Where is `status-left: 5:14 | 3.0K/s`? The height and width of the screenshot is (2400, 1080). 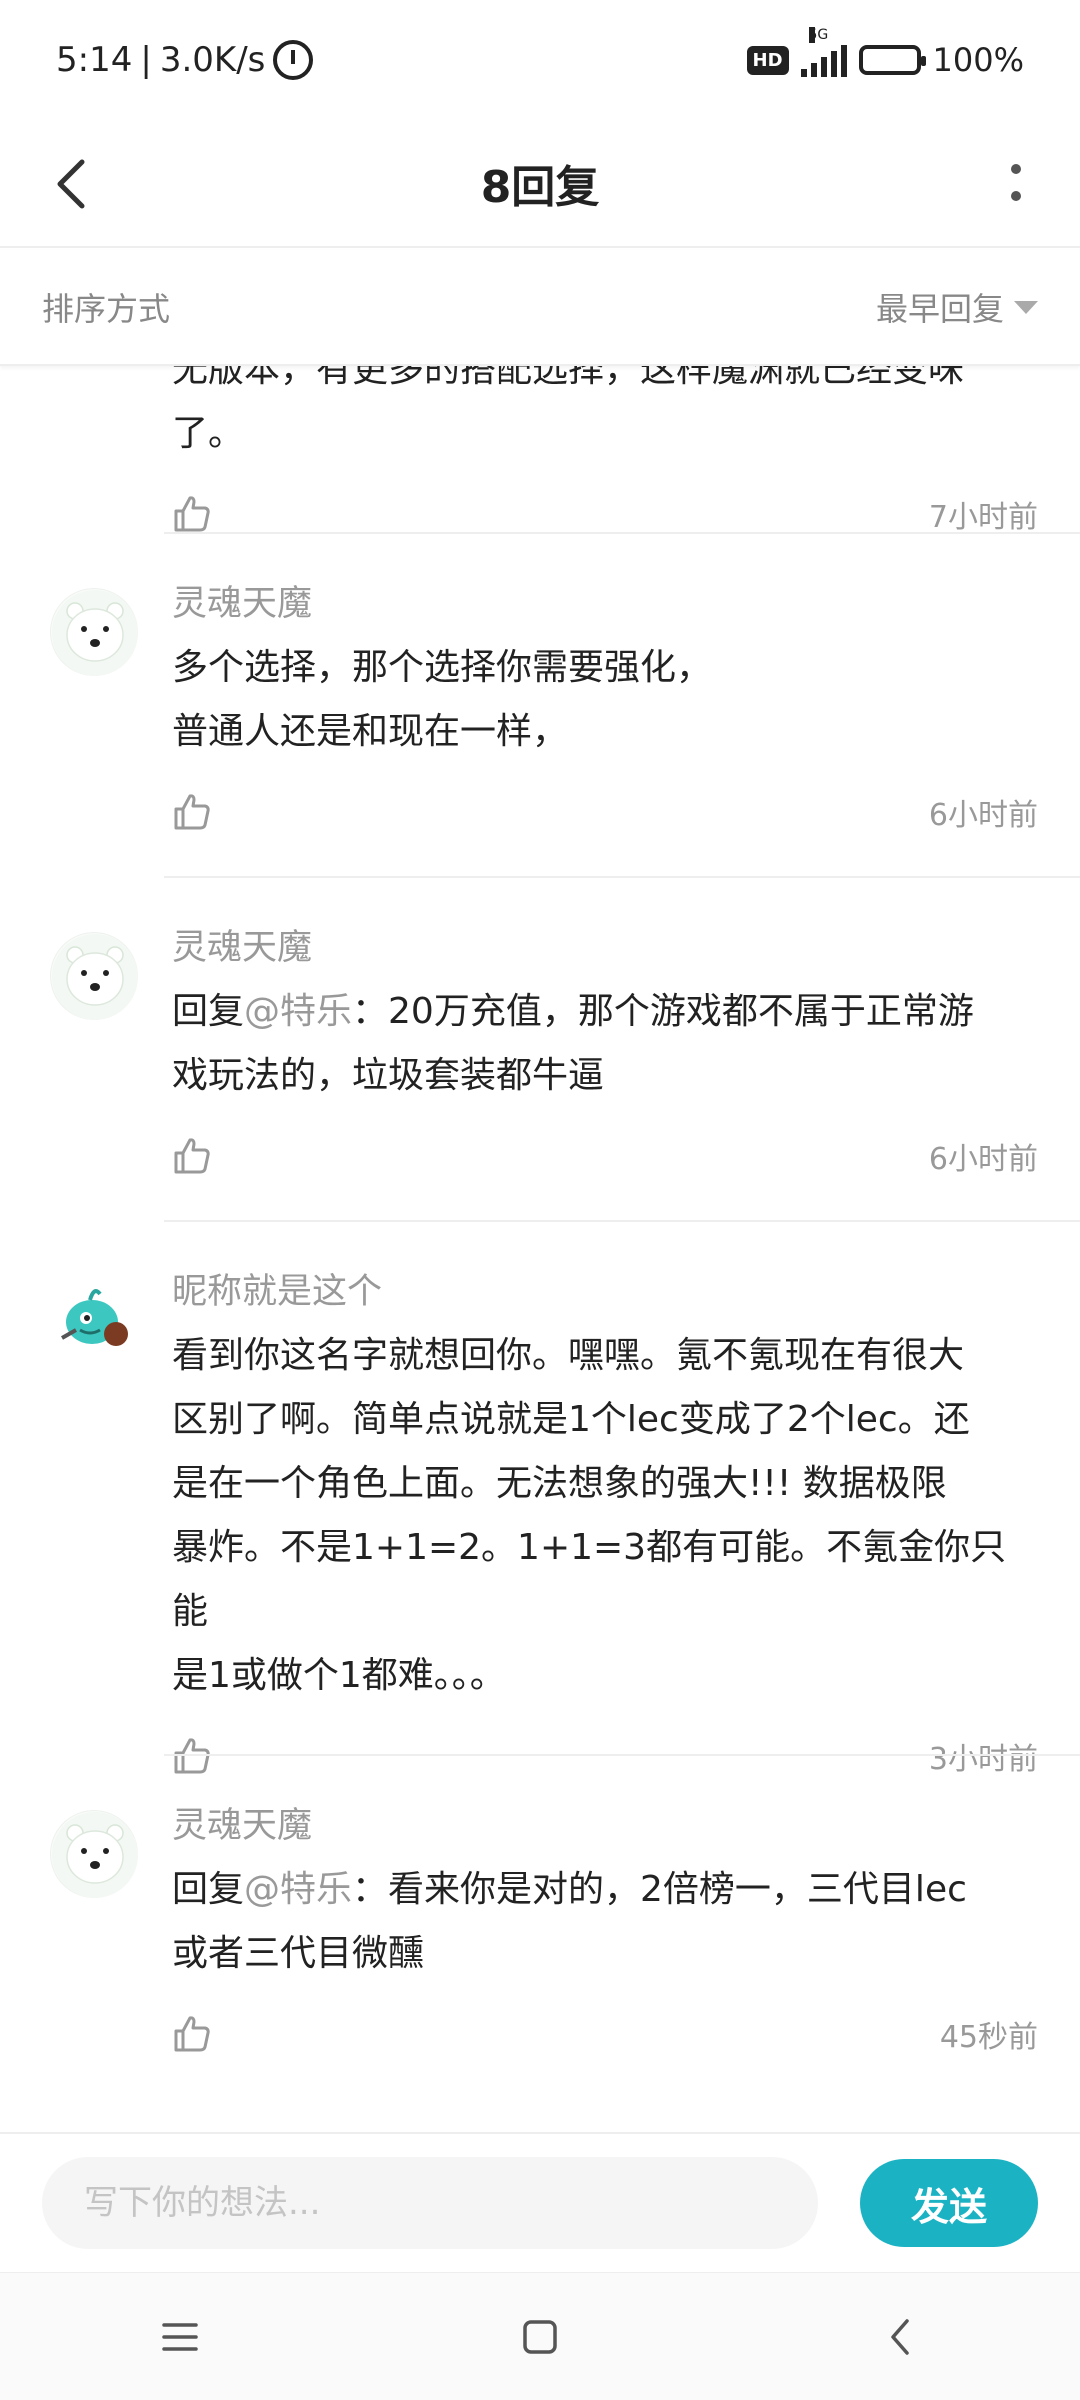
status-left: 5:14 | 3.0K/s is located at coordinates (185, 60).